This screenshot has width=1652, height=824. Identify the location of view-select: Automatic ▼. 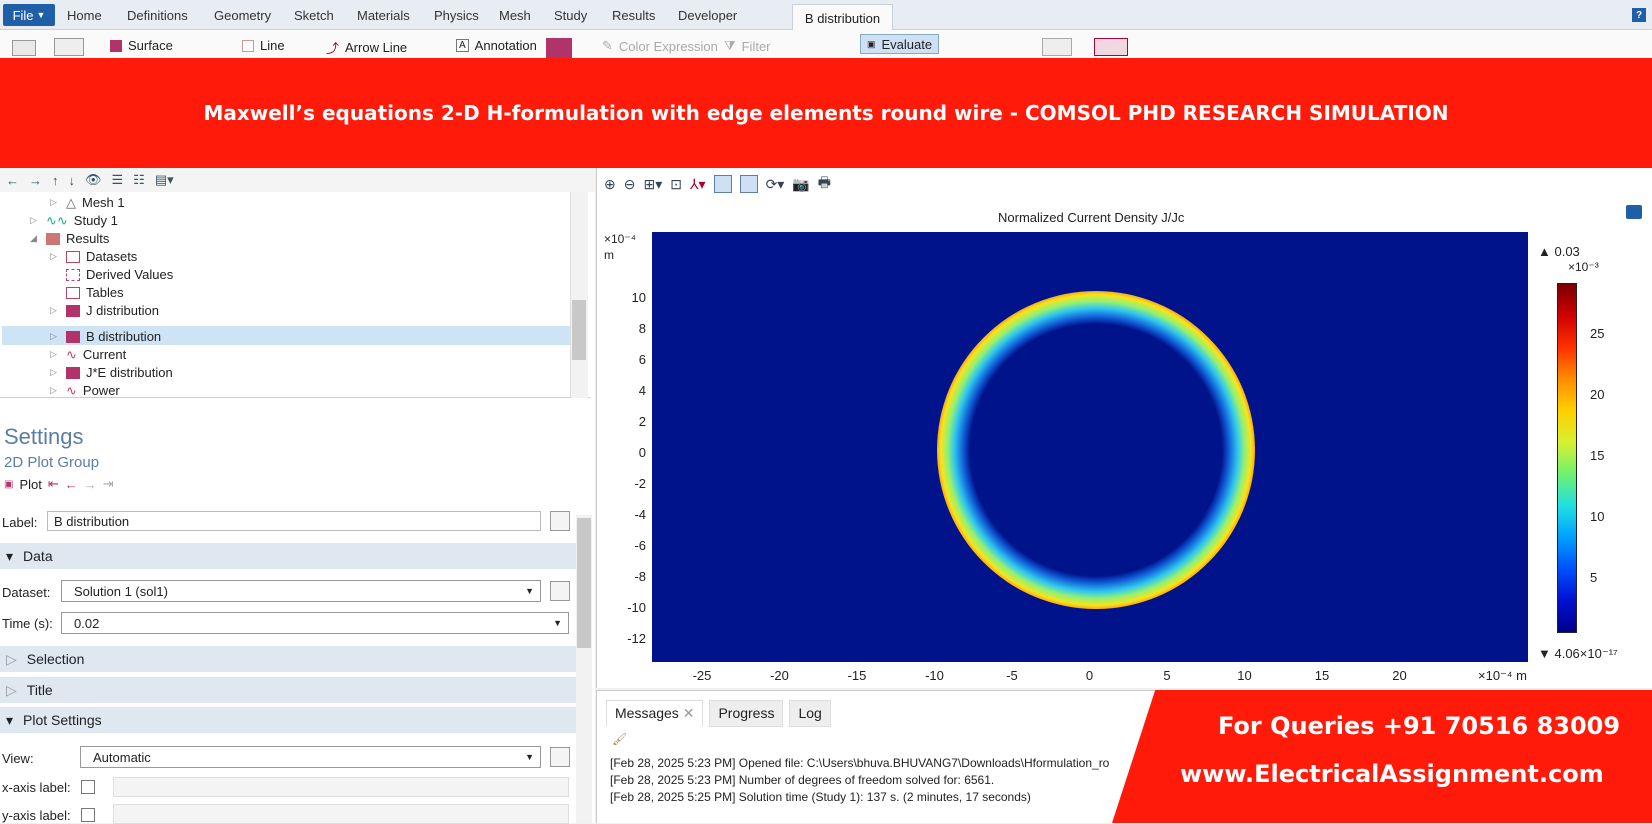
(310, 757).